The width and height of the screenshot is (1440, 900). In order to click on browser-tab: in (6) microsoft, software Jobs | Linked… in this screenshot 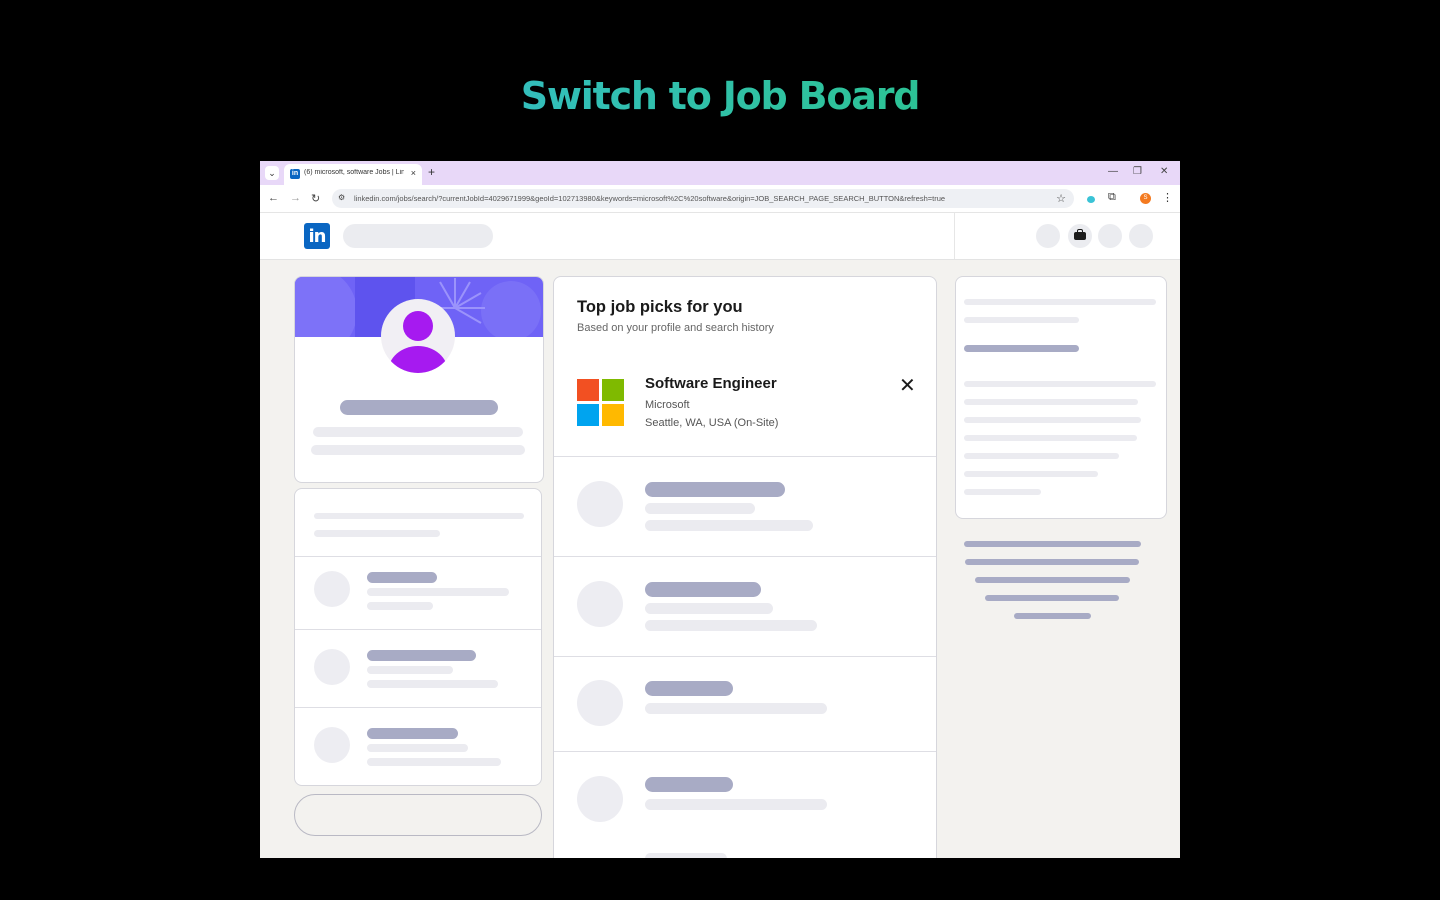, I will do `click(353, 174)`.